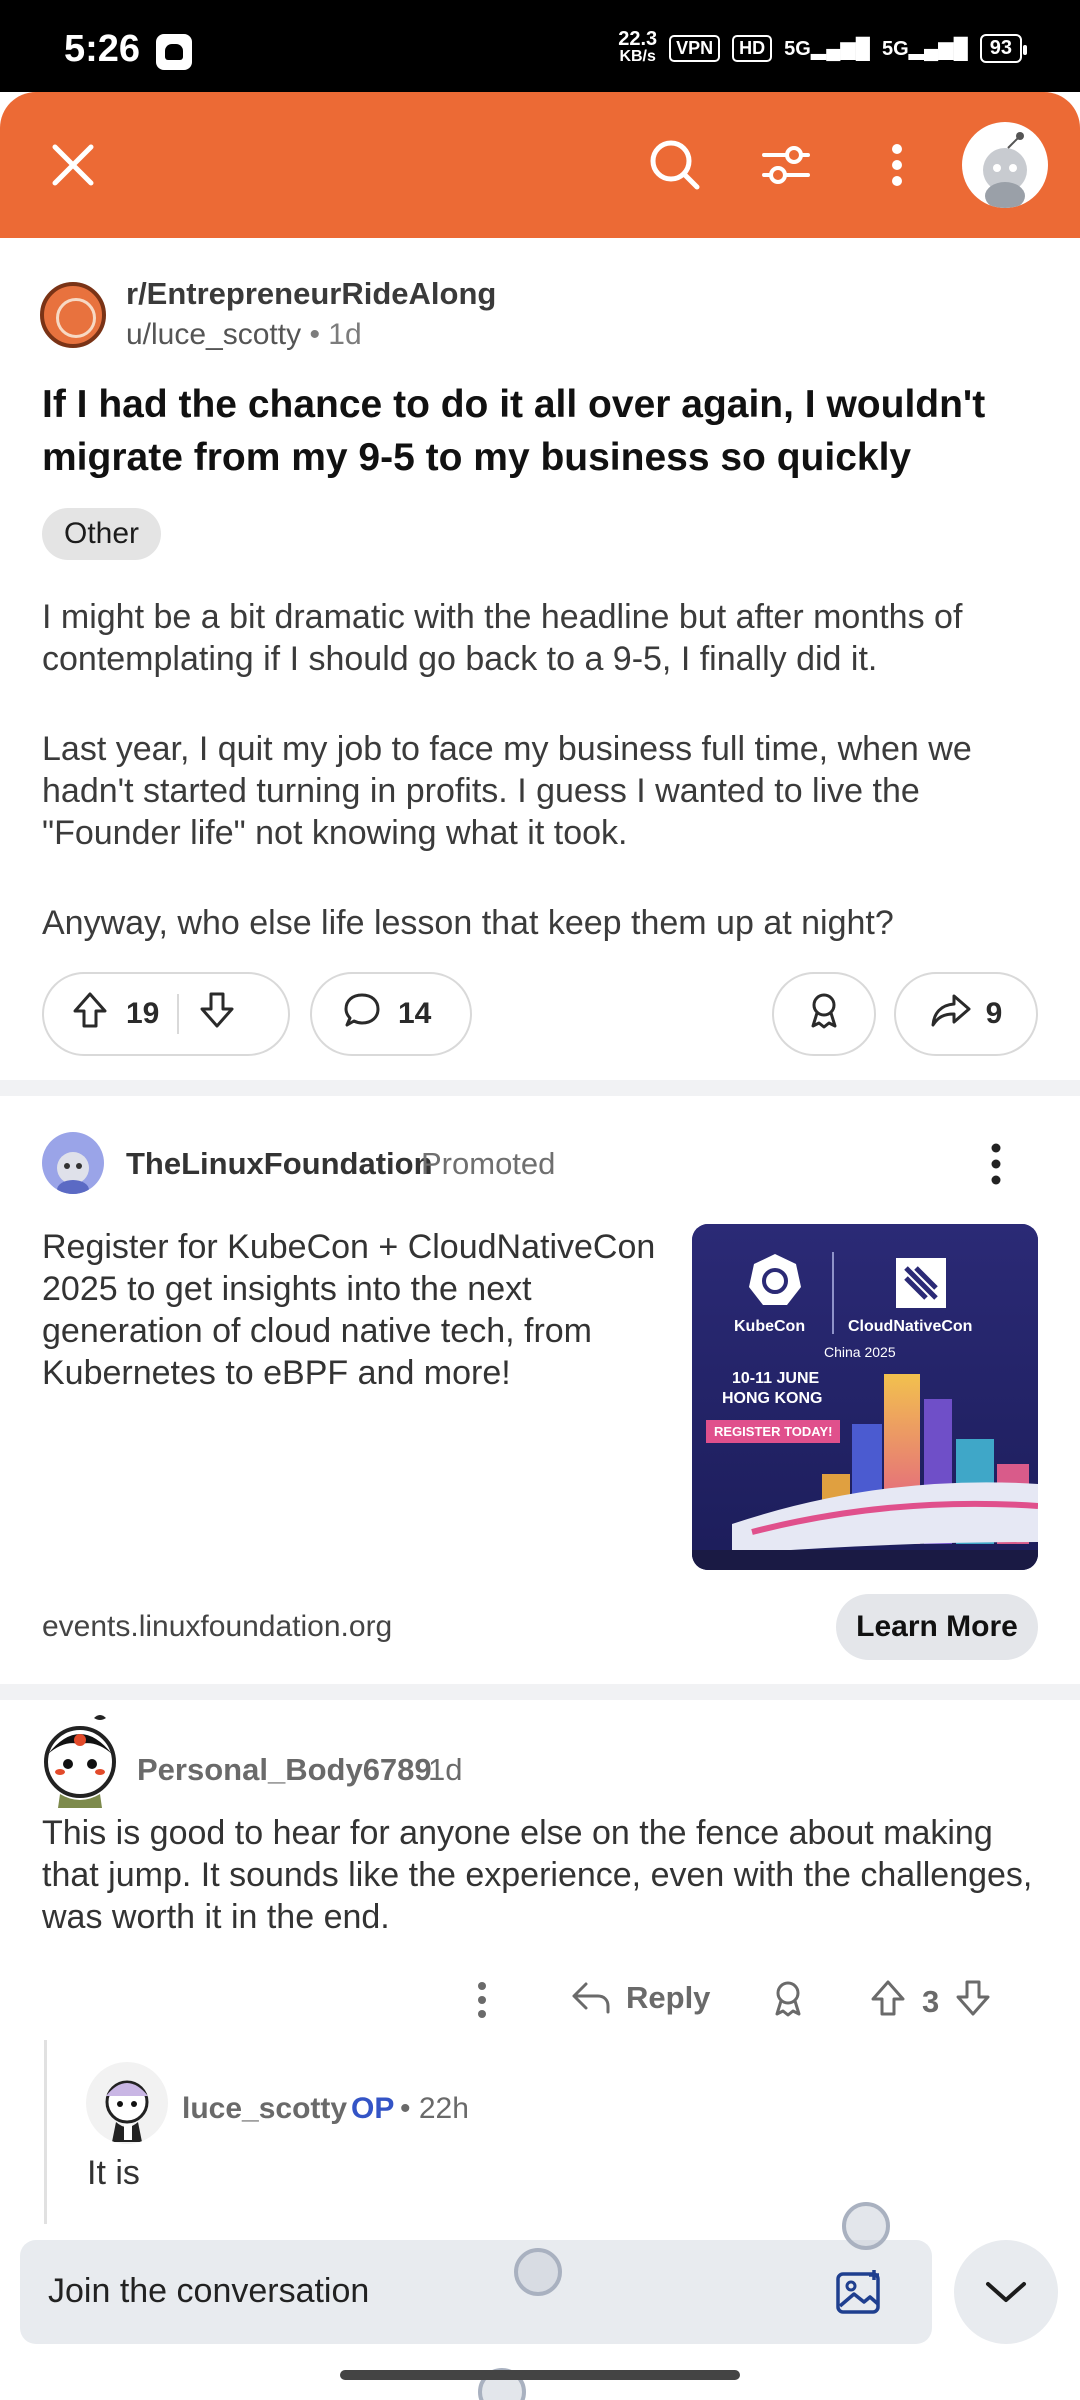  Describe the element at coordinates (827, 48) in the screenshot. I see `signal-icon-1: 5G▂▄▆█` at that location.